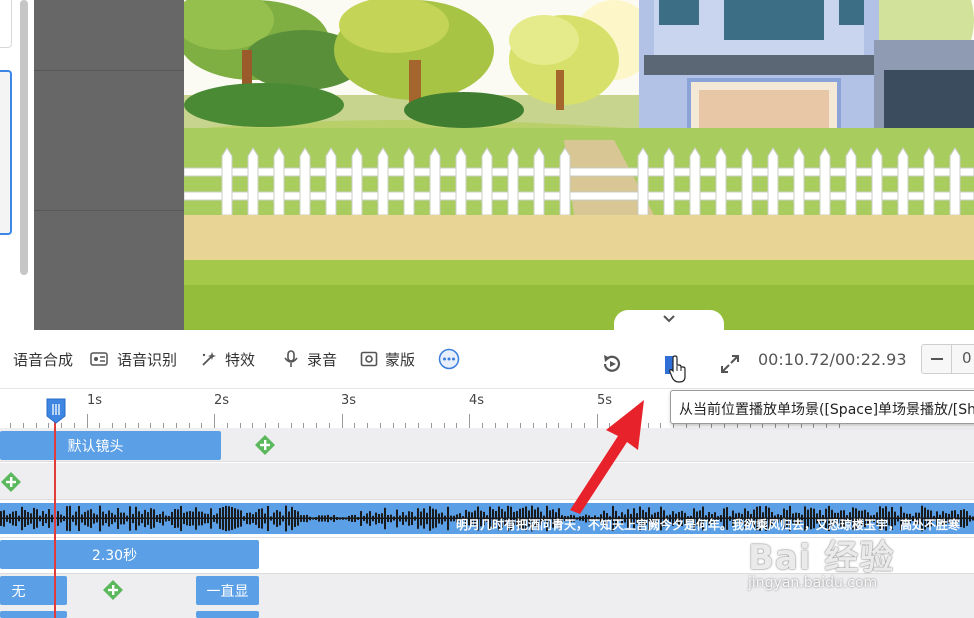  Describe the element at coordinates (33, 590) in the screenshot. I see `enter-transition-clip: 无` at that location.